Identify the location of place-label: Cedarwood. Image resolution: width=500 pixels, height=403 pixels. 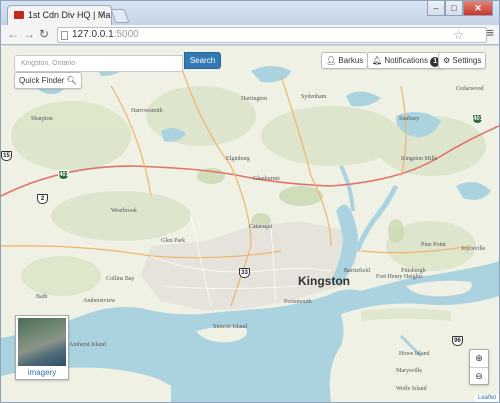
(470, 89).